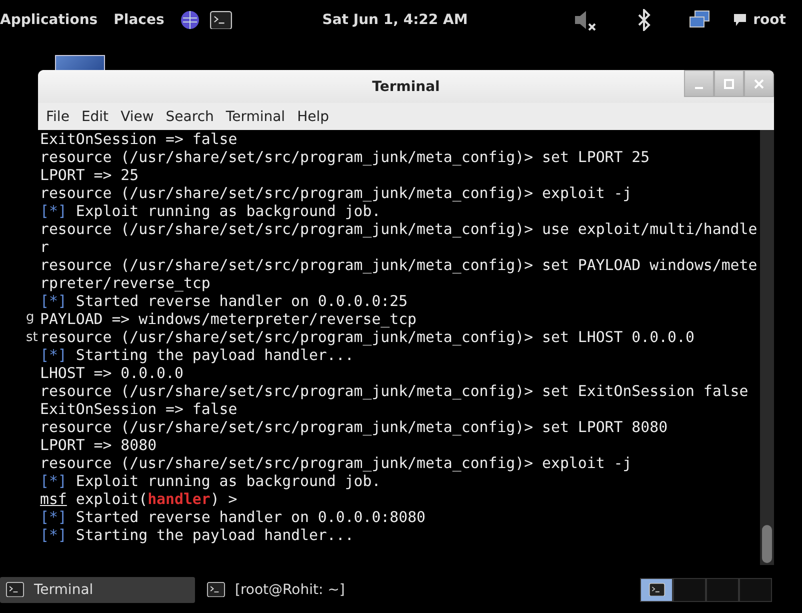 This screenshot has height=613, width=802. I want to click on terminal-line: [*] Started reverse handler on 0.0.0.0:8080, so click(233, 517).